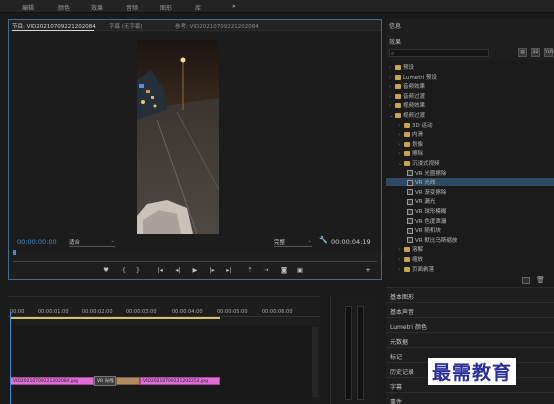 The width and height of the screenshot is (554, 404). What do you see at coordinates (395, 41) in the screenshot?
I see `effects-panel-header: 效果` at bounding box center [395, 41].